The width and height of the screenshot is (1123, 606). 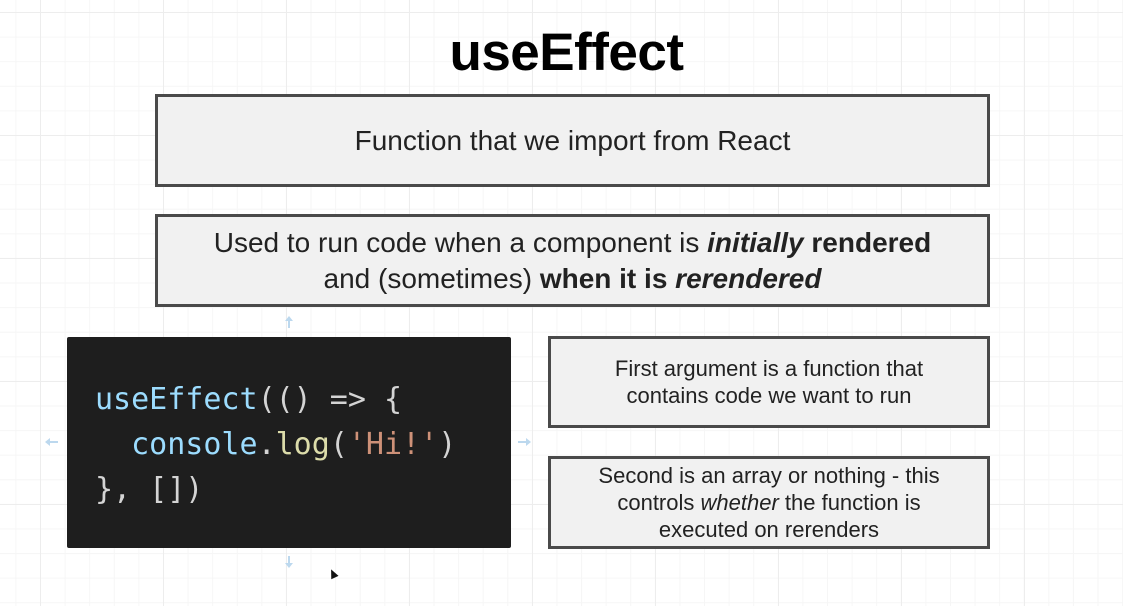 What do you see at coordinates (566, 52) in the screenshot?
I see `page-title: useEffect` at bounding box center [566, 52].